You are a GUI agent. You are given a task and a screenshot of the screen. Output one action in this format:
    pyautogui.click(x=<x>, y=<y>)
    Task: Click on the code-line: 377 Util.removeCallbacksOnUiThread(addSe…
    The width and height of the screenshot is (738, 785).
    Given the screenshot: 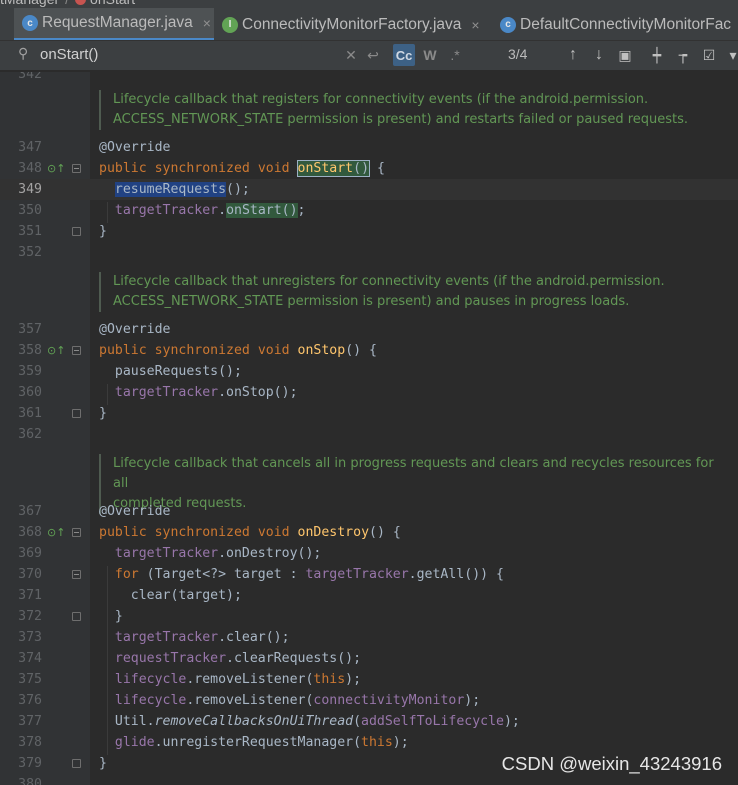 What is the action you would take?
    pyautogui.click(x=269, y=721)
    